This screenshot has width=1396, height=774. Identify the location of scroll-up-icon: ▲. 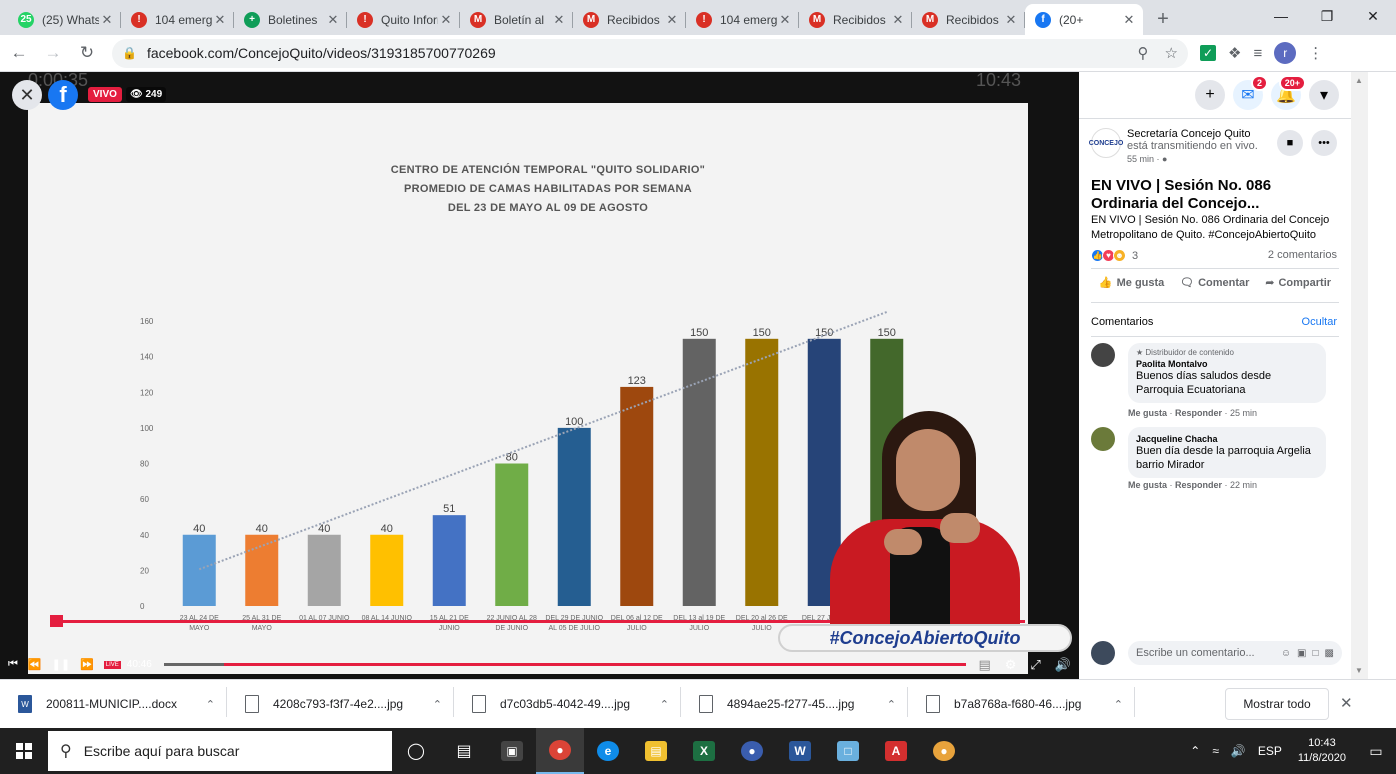
(1359, 80).